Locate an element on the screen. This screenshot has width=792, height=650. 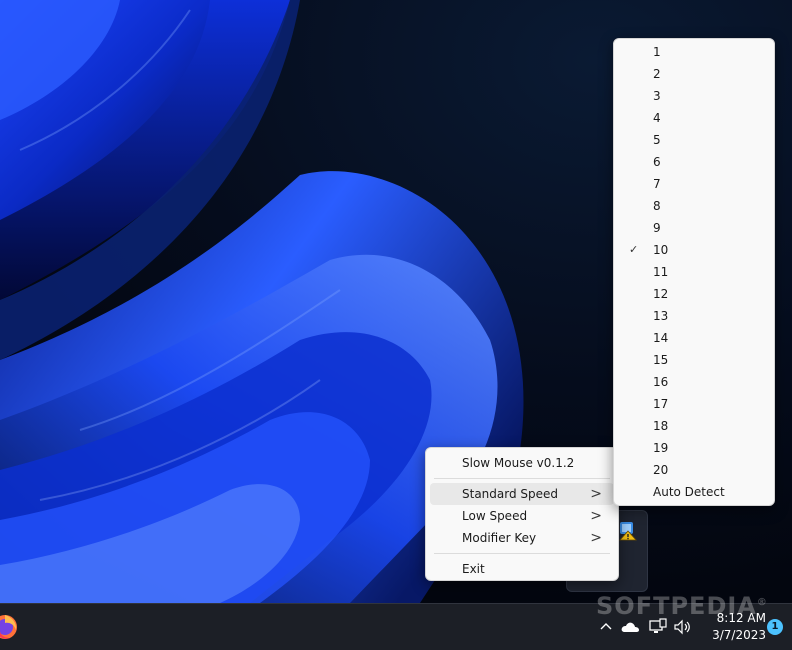
speed-option-label: 5 is located at coordinates (657, 140).